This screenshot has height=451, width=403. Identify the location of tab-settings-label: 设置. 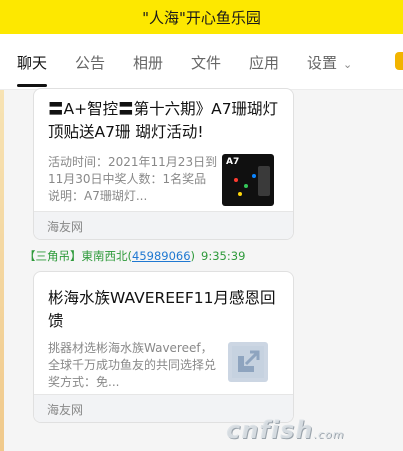
(322, 63).